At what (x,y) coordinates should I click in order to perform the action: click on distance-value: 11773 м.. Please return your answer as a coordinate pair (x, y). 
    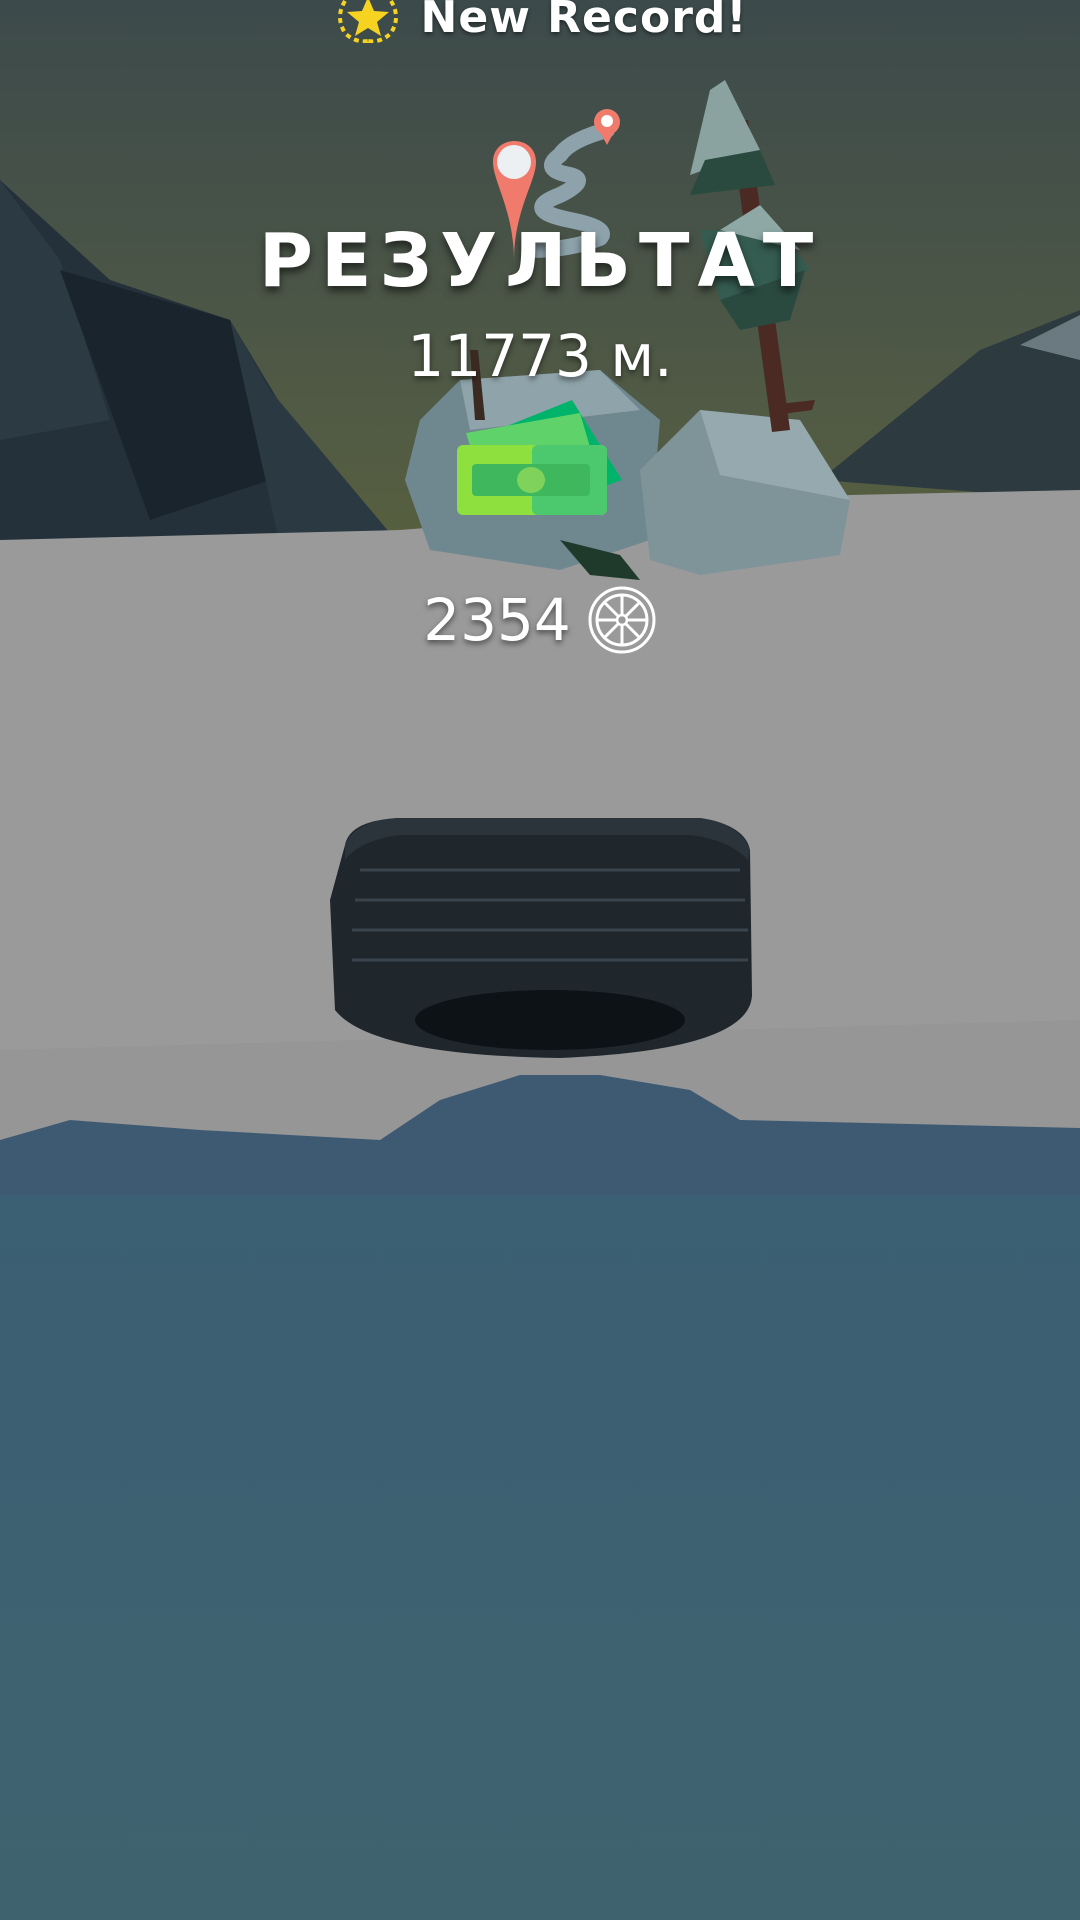
    Looking at the image, I should click on (540, 356).